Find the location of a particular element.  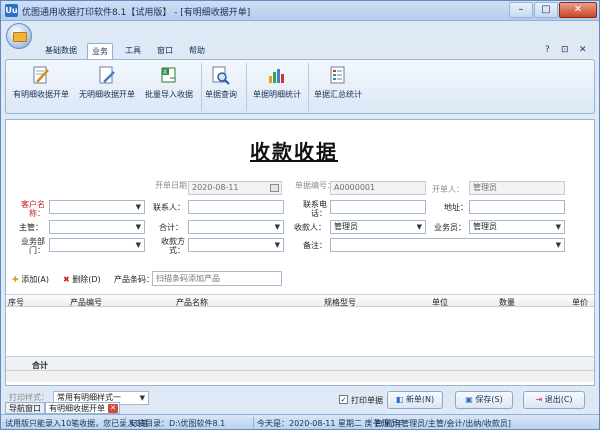

folder-icon is located at coordinates (20, 37).